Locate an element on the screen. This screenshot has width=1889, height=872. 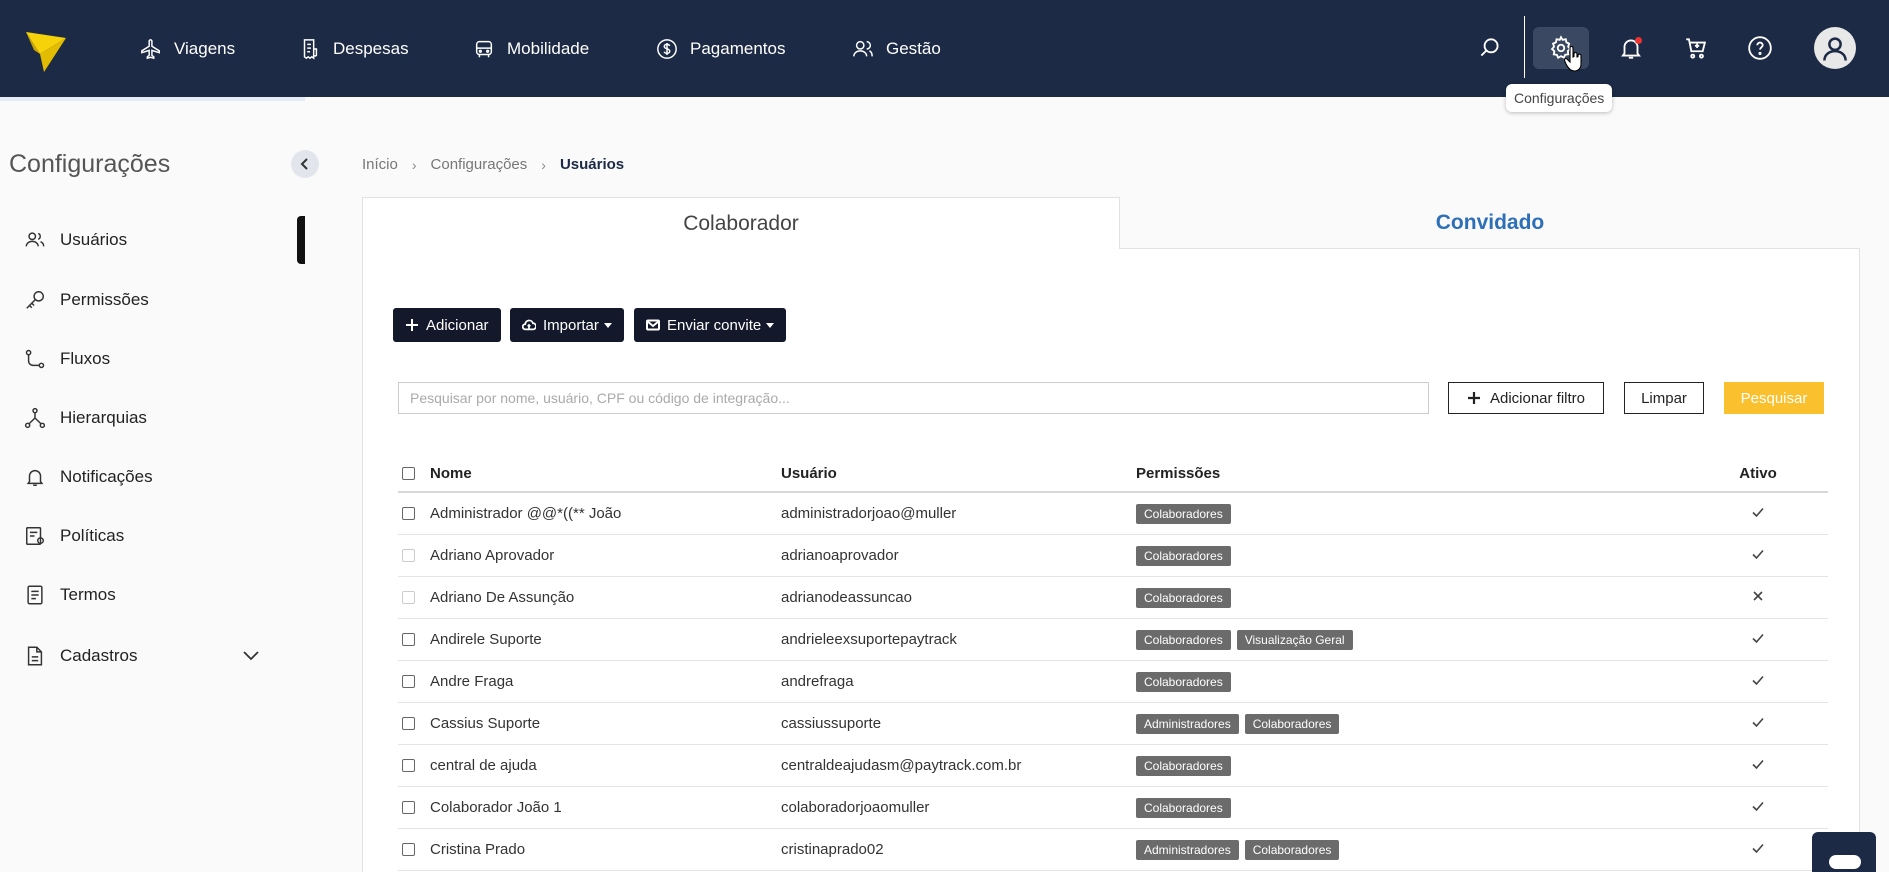
header-user: Usuário is located at coordinates (809, 473).